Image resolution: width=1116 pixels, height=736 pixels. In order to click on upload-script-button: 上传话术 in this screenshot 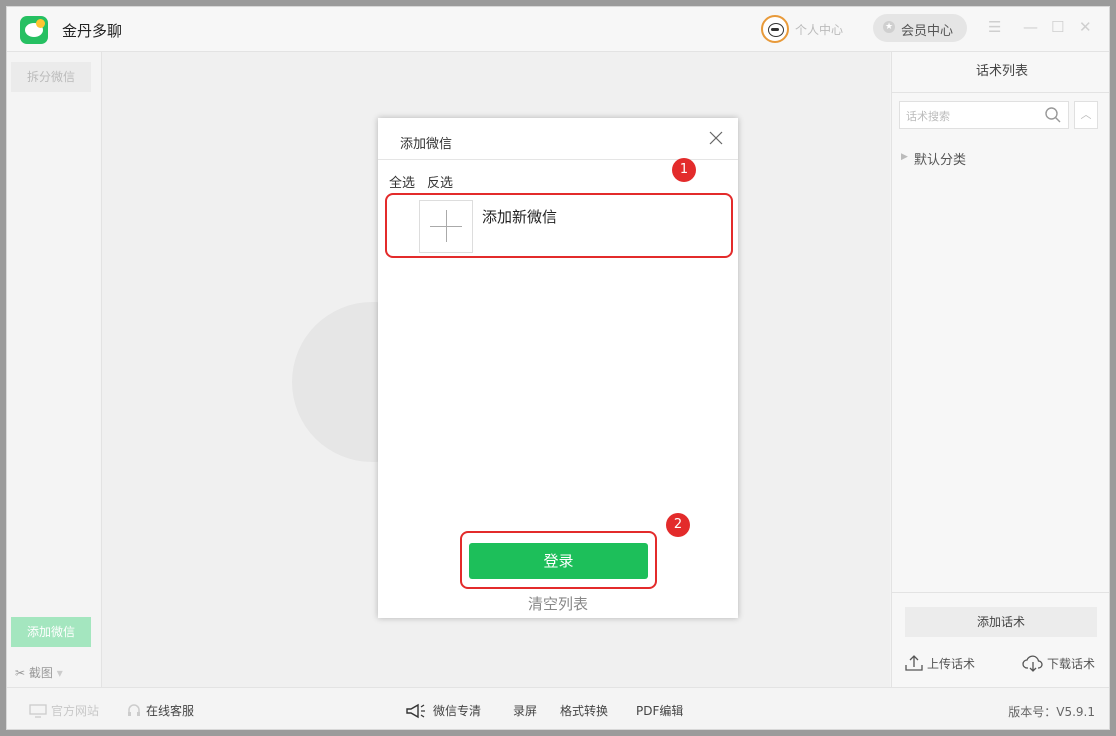, I will do `click(939, 663)`.